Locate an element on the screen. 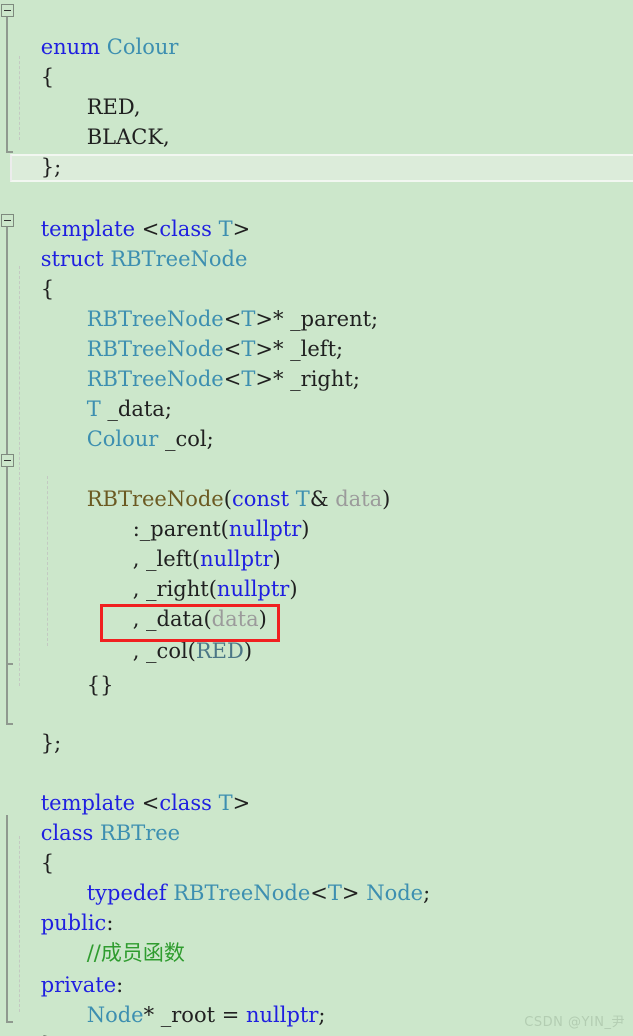 Image resolution: width=633 pixels, height=1036 pixels. watermark: CSDN @YIN_尹 is located at coordinates (574, 1022).